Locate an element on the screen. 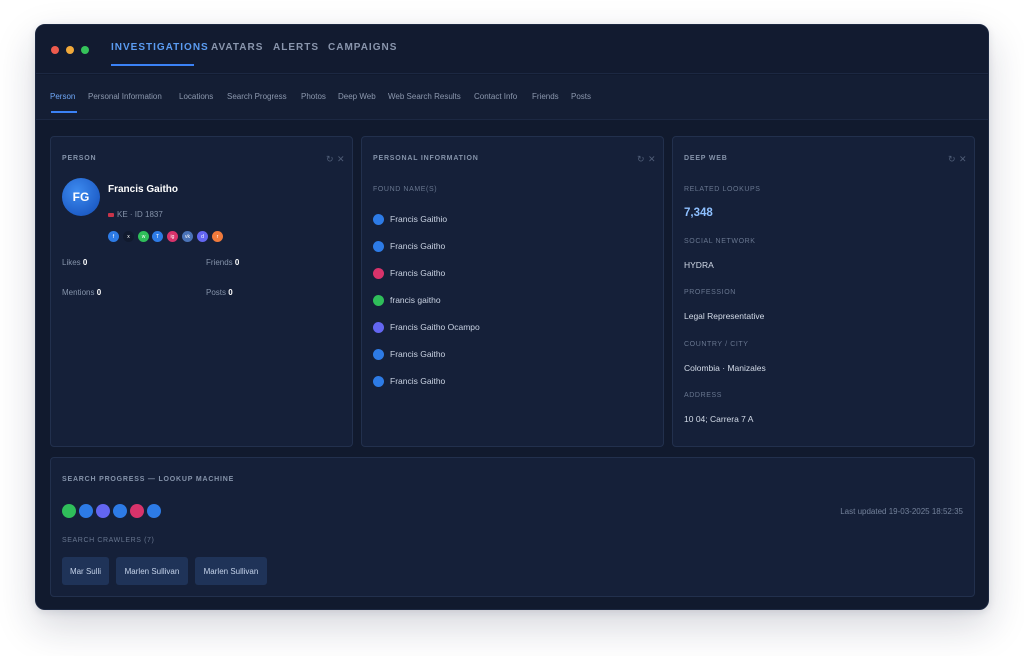  reddit-icon: r is located at coordinates (217, 236).